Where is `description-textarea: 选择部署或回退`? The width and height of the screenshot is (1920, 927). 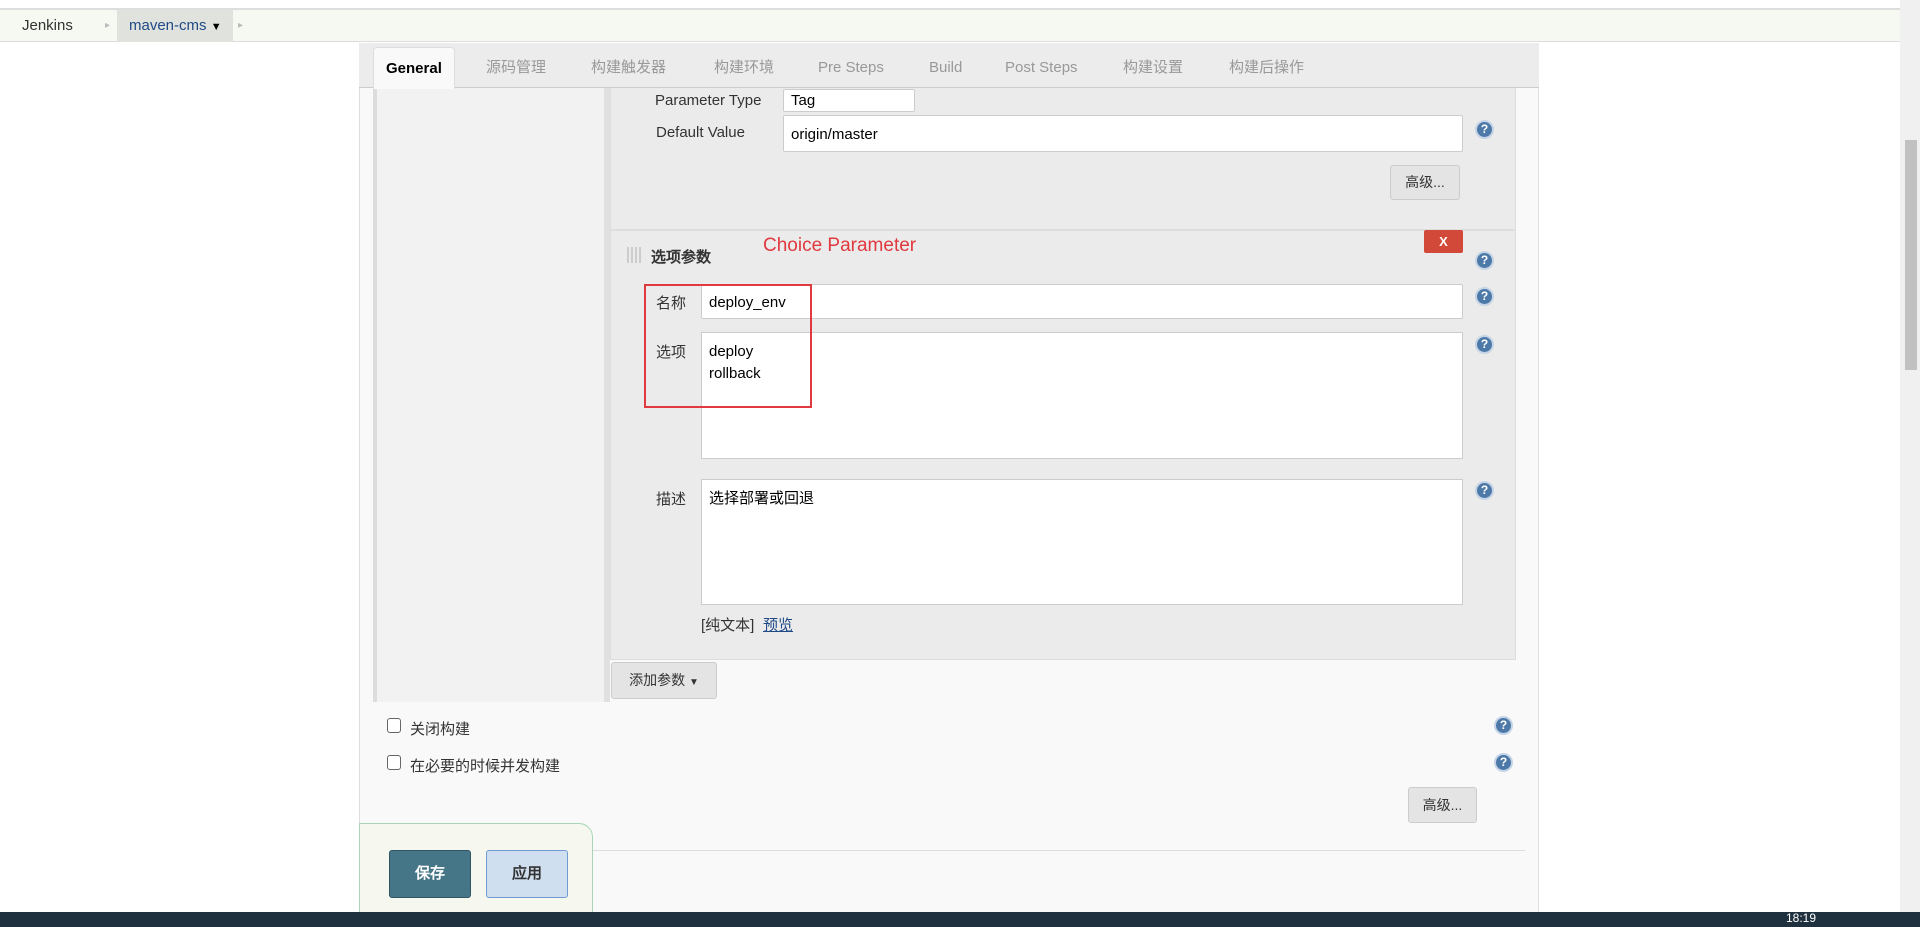
description-textarea: 选择部署或回退 is located at coordinates (1082, 542).